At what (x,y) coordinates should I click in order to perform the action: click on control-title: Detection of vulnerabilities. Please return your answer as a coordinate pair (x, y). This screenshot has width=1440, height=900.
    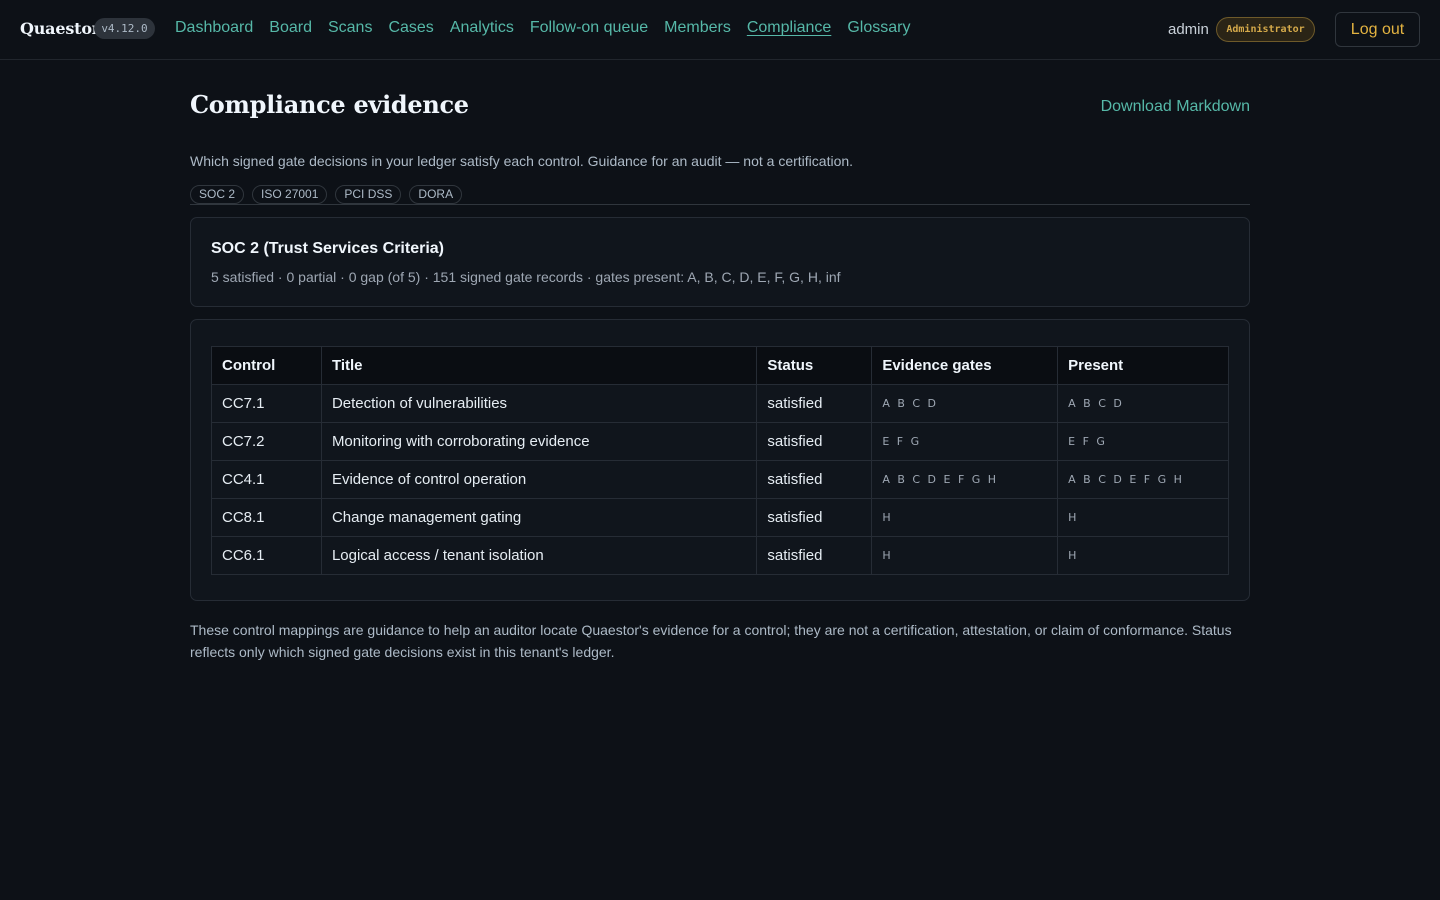
    Looking at the image, I should click on (539, 403).